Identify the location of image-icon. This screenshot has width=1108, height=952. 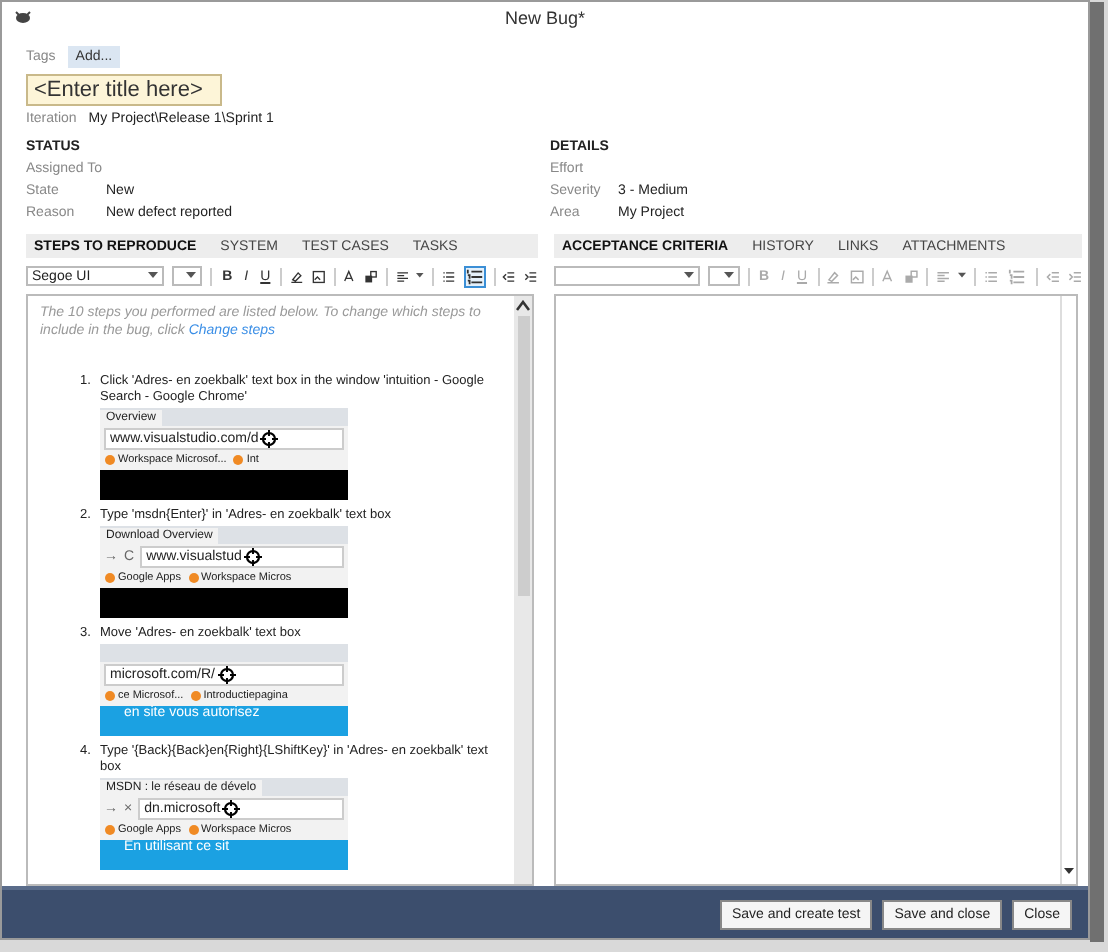
(318, 276).